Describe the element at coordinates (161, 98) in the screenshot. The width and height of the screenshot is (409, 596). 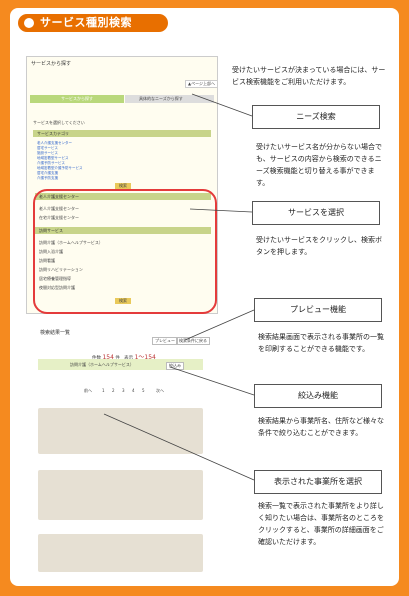
I see `tab-needs-label: 具体的なニーズから探す` at that location.